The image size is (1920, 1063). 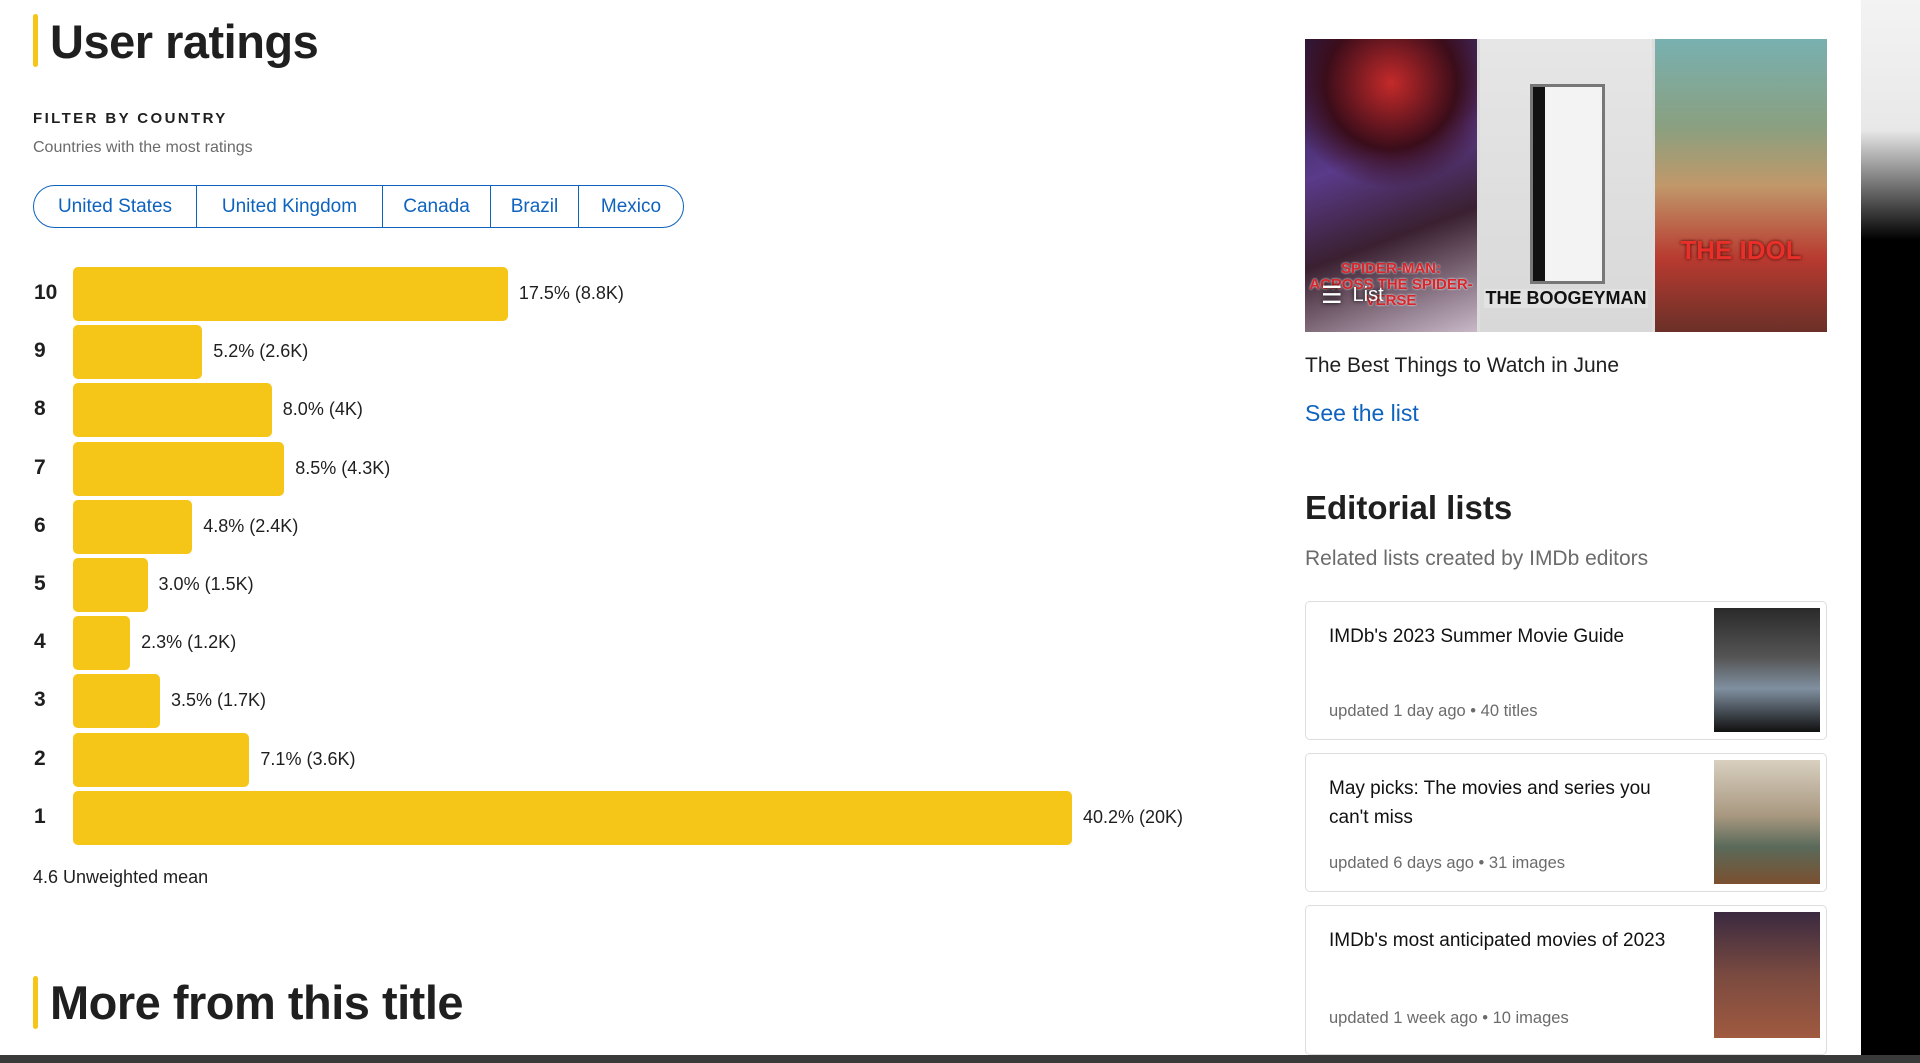 What do you see at coordinates (40, 700) in the screenshot?
I see `rating-label: 3` at bounding box center [40, 700].